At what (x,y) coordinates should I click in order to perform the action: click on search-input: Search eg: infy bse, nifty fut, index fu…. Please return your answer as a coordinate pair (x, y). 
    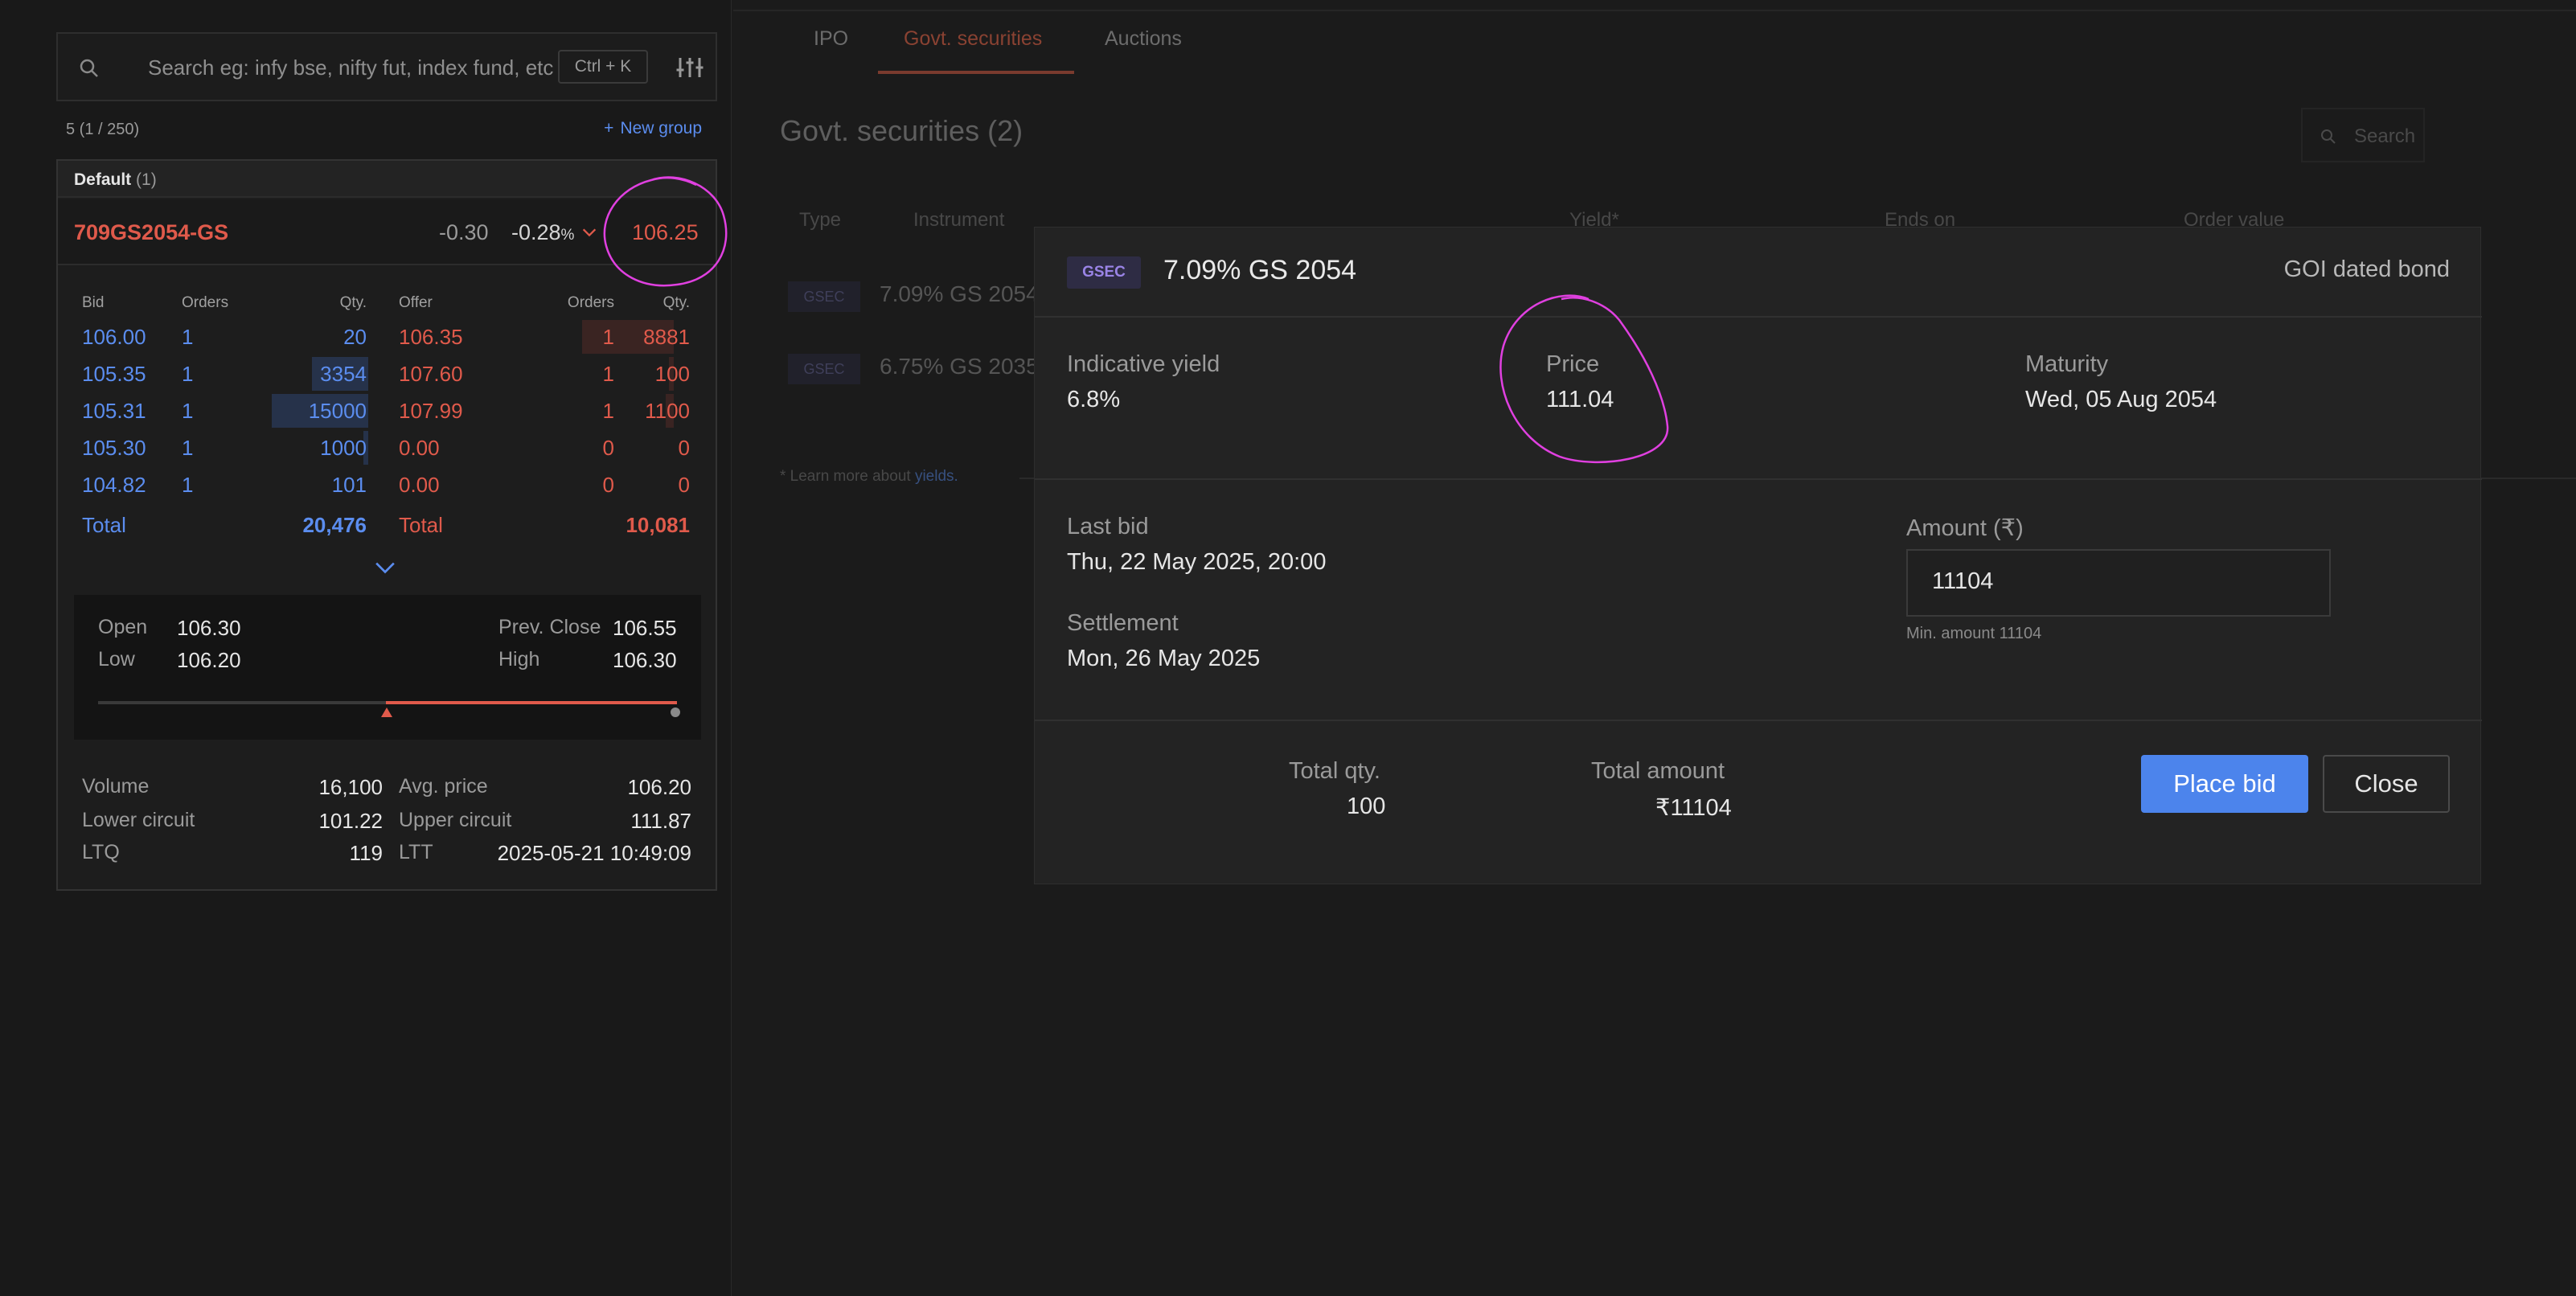
    Looking at the image, I should click on (373, 67).